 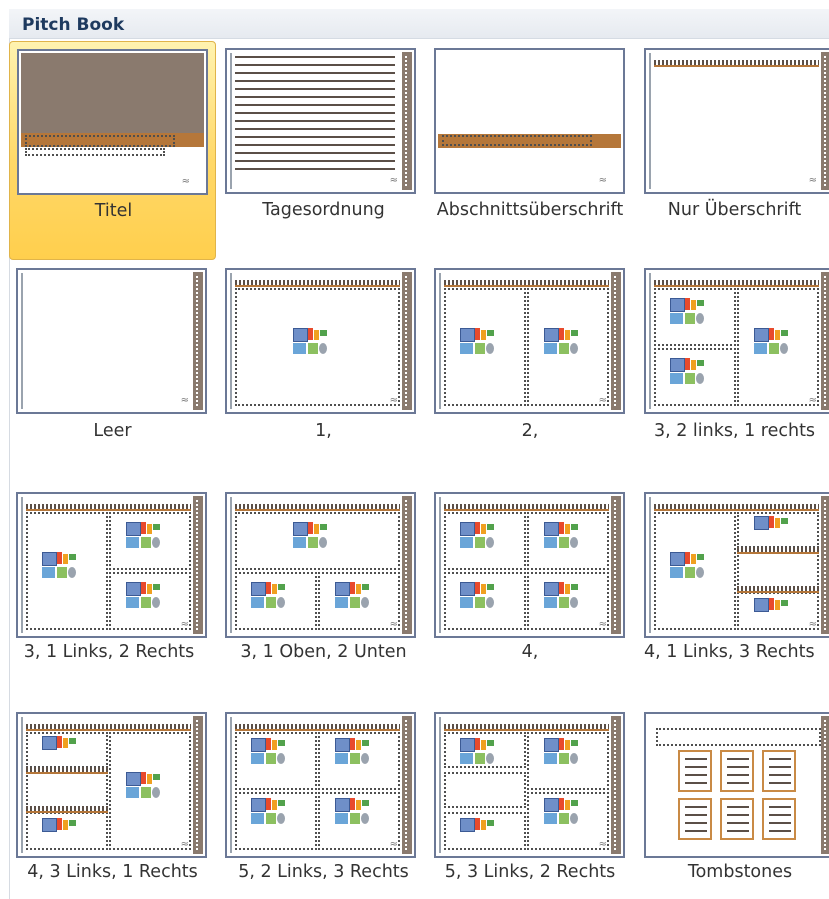 I want to click on layout-tile-titel: ≈ Titel, so click(x=112, y=150).